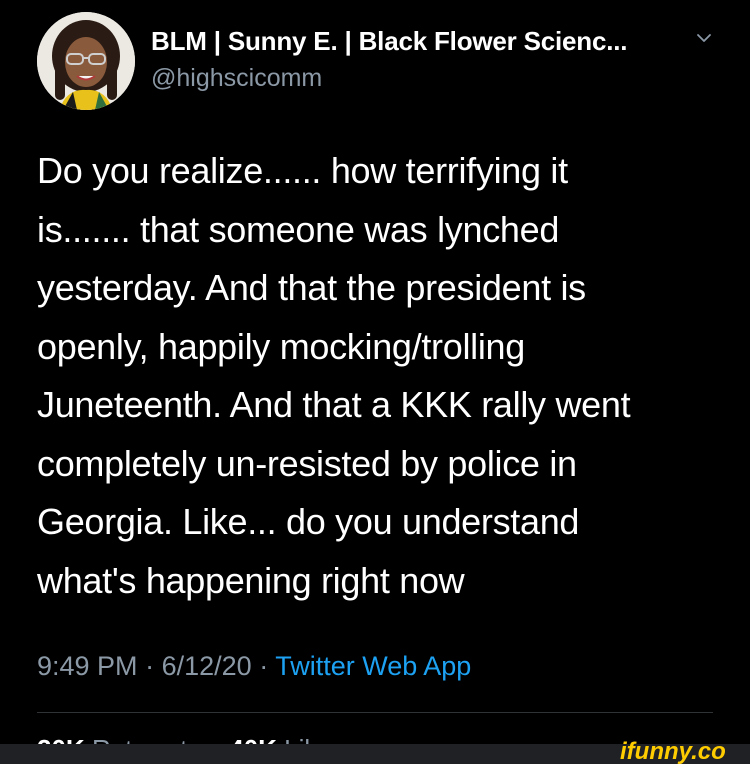 The height and width of the screenshot is (764, 750). Describe the element at coordinates (704, 38) in the screenshot. I see `chevron-down-icon` at that location.